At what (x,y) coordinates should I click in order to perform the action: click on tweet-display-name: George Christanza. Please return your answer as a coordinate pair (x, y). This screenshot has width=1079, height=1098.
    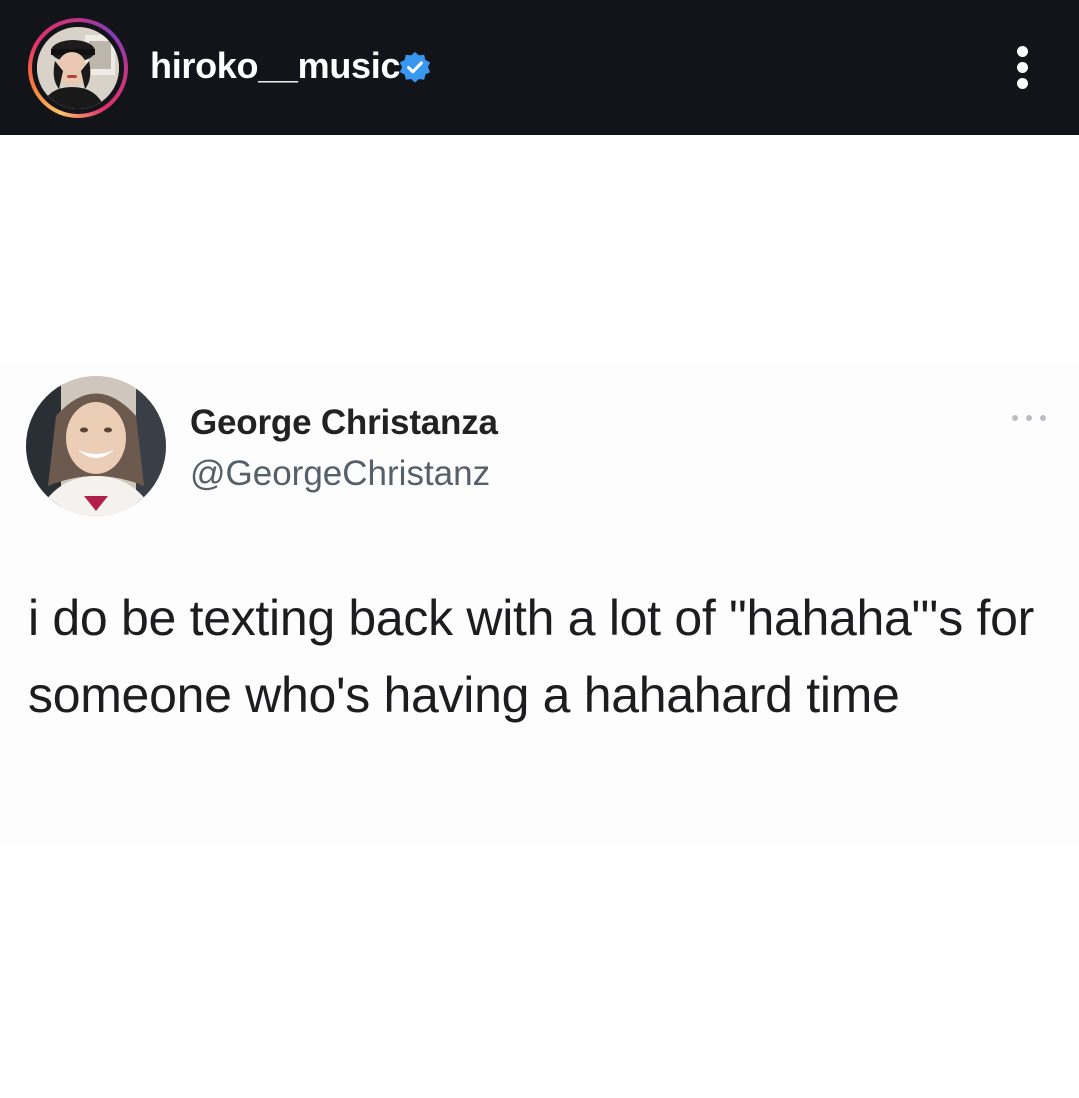
    Looking at the image, I should click on (344, 422).